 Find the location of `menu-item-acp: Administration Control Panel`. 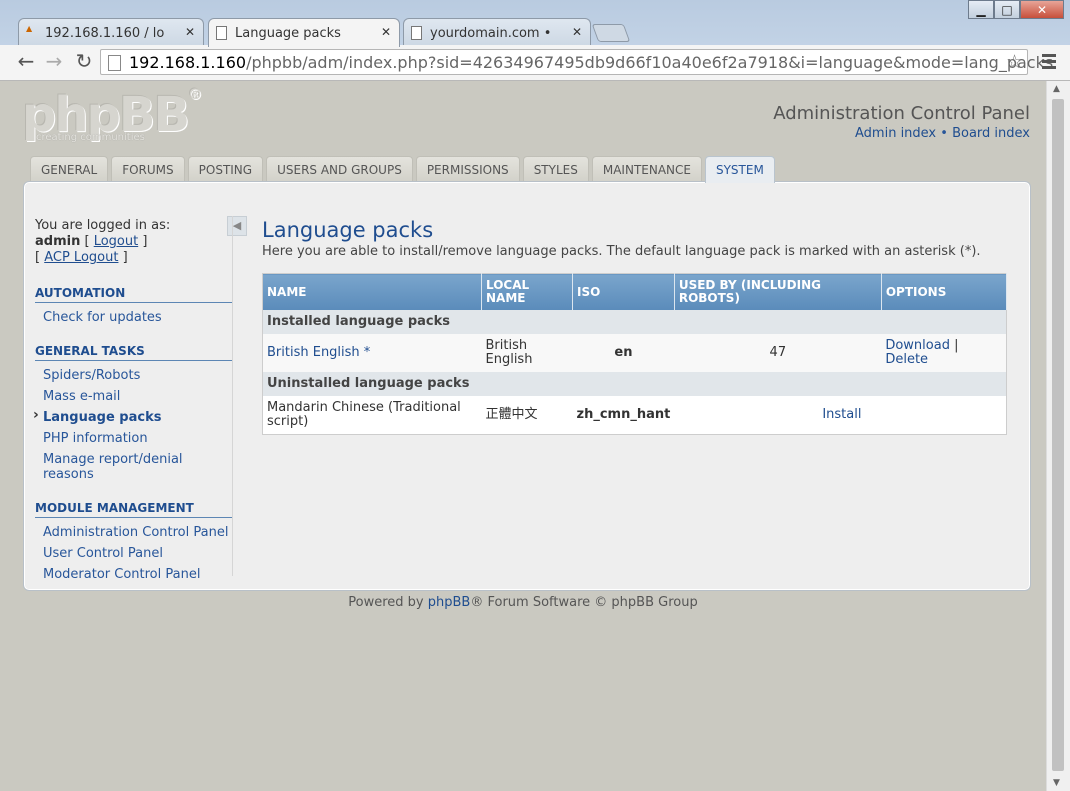

menu-item-acp: Administration Control Panel is located at coordinates (134, 532).